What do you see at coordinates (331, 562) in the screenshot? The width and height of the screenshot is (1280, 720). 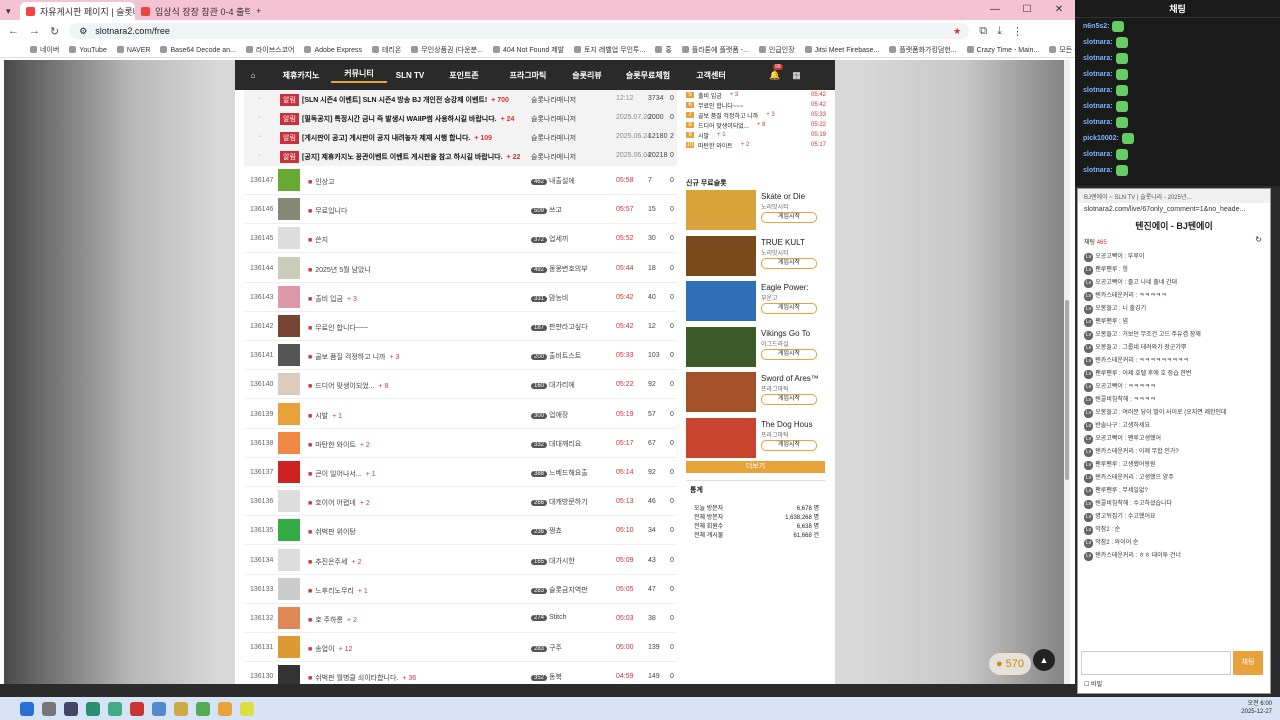 I see `post-title-text: 추진은주세` at bounding box center [331, 562].